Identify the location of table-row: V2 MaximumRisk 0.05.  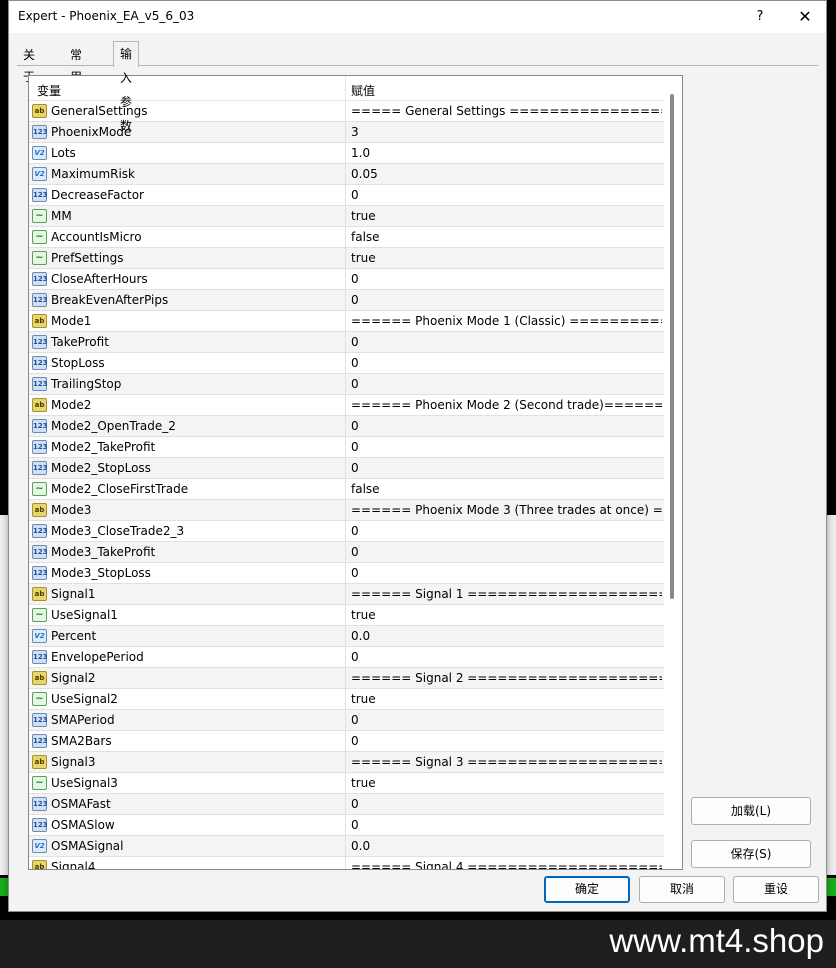
(346, 174).